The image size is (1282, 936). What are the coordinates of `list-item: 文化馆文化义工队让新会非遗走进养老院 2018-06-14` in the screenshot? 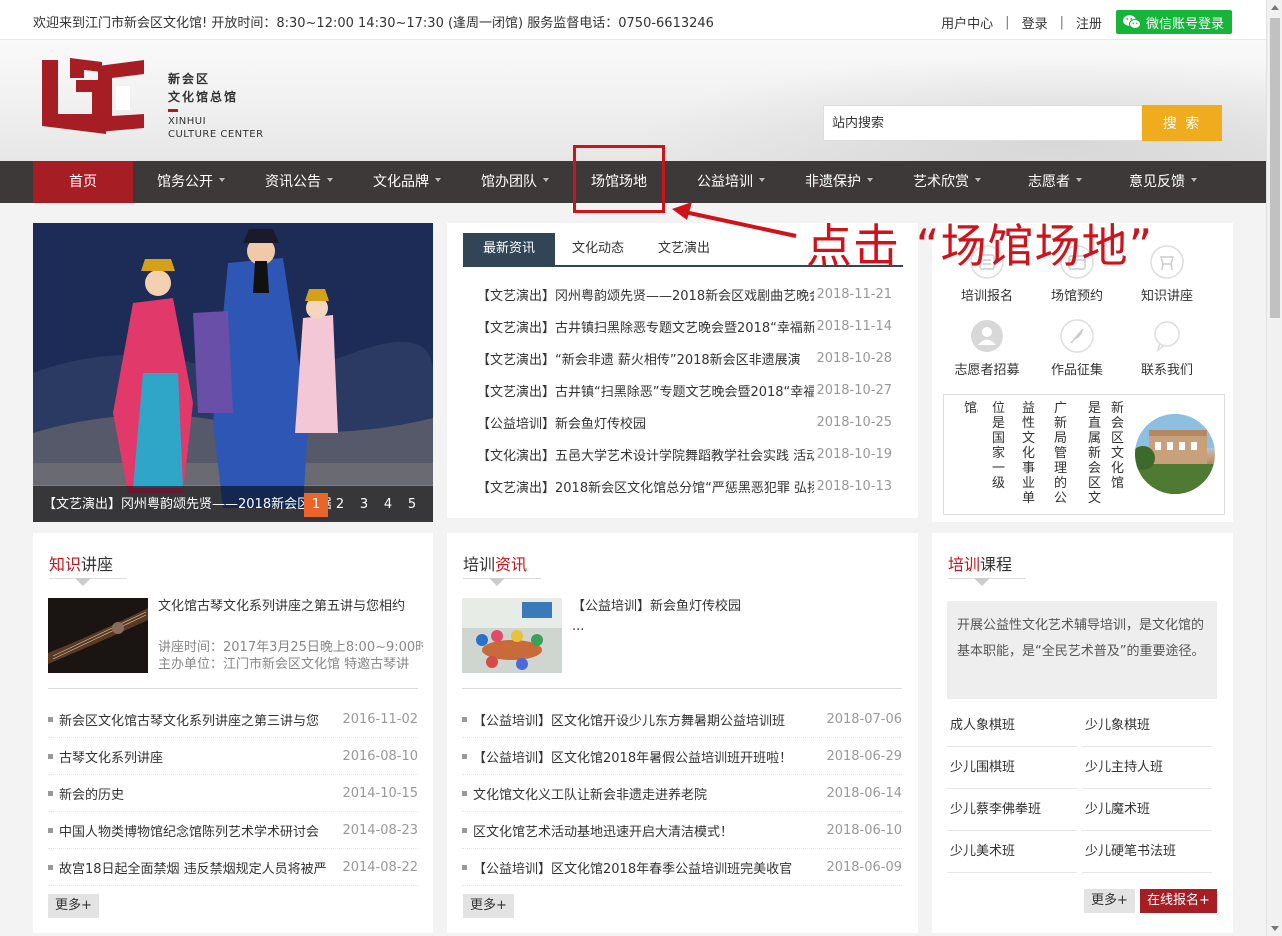 It's located at (682, 793).